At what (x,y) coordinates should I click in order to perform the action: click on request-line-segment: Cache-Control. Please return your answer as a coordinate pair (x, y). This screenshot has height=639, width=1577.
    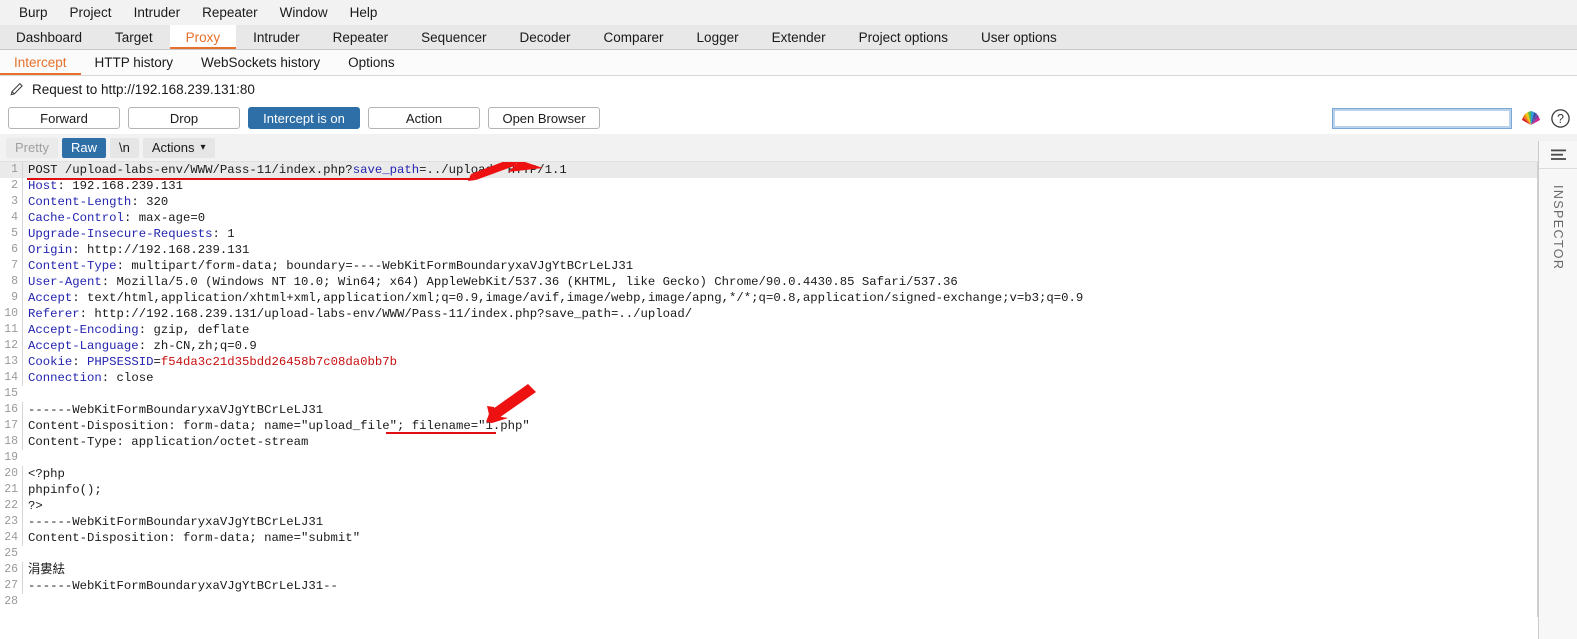
    Looking at the image, I should click on (76, 218).